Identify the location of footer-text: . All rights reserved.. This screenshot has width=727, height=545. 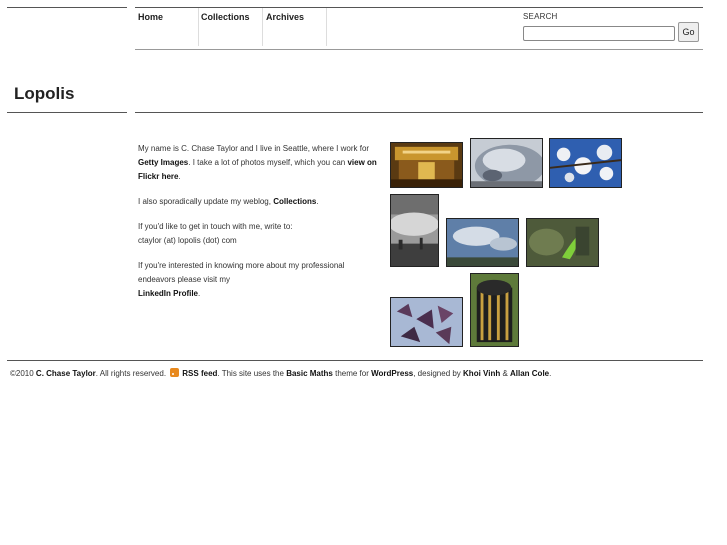
(132, 373).